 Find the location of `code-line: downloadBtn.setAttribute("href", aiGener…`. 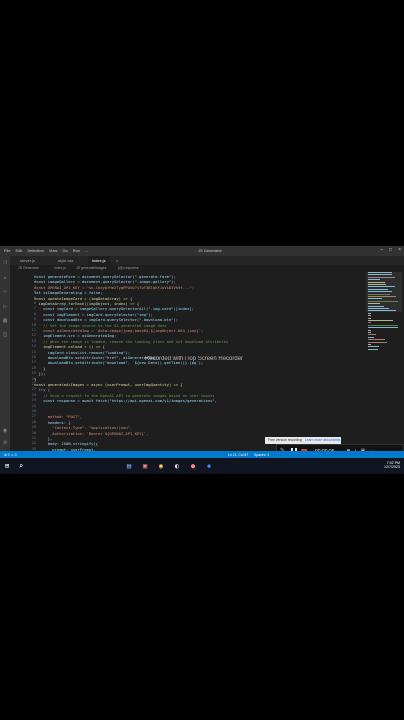

code-line: downloadBtn.setAttribute("href", aiGener… is located at coordinates (97, 357).